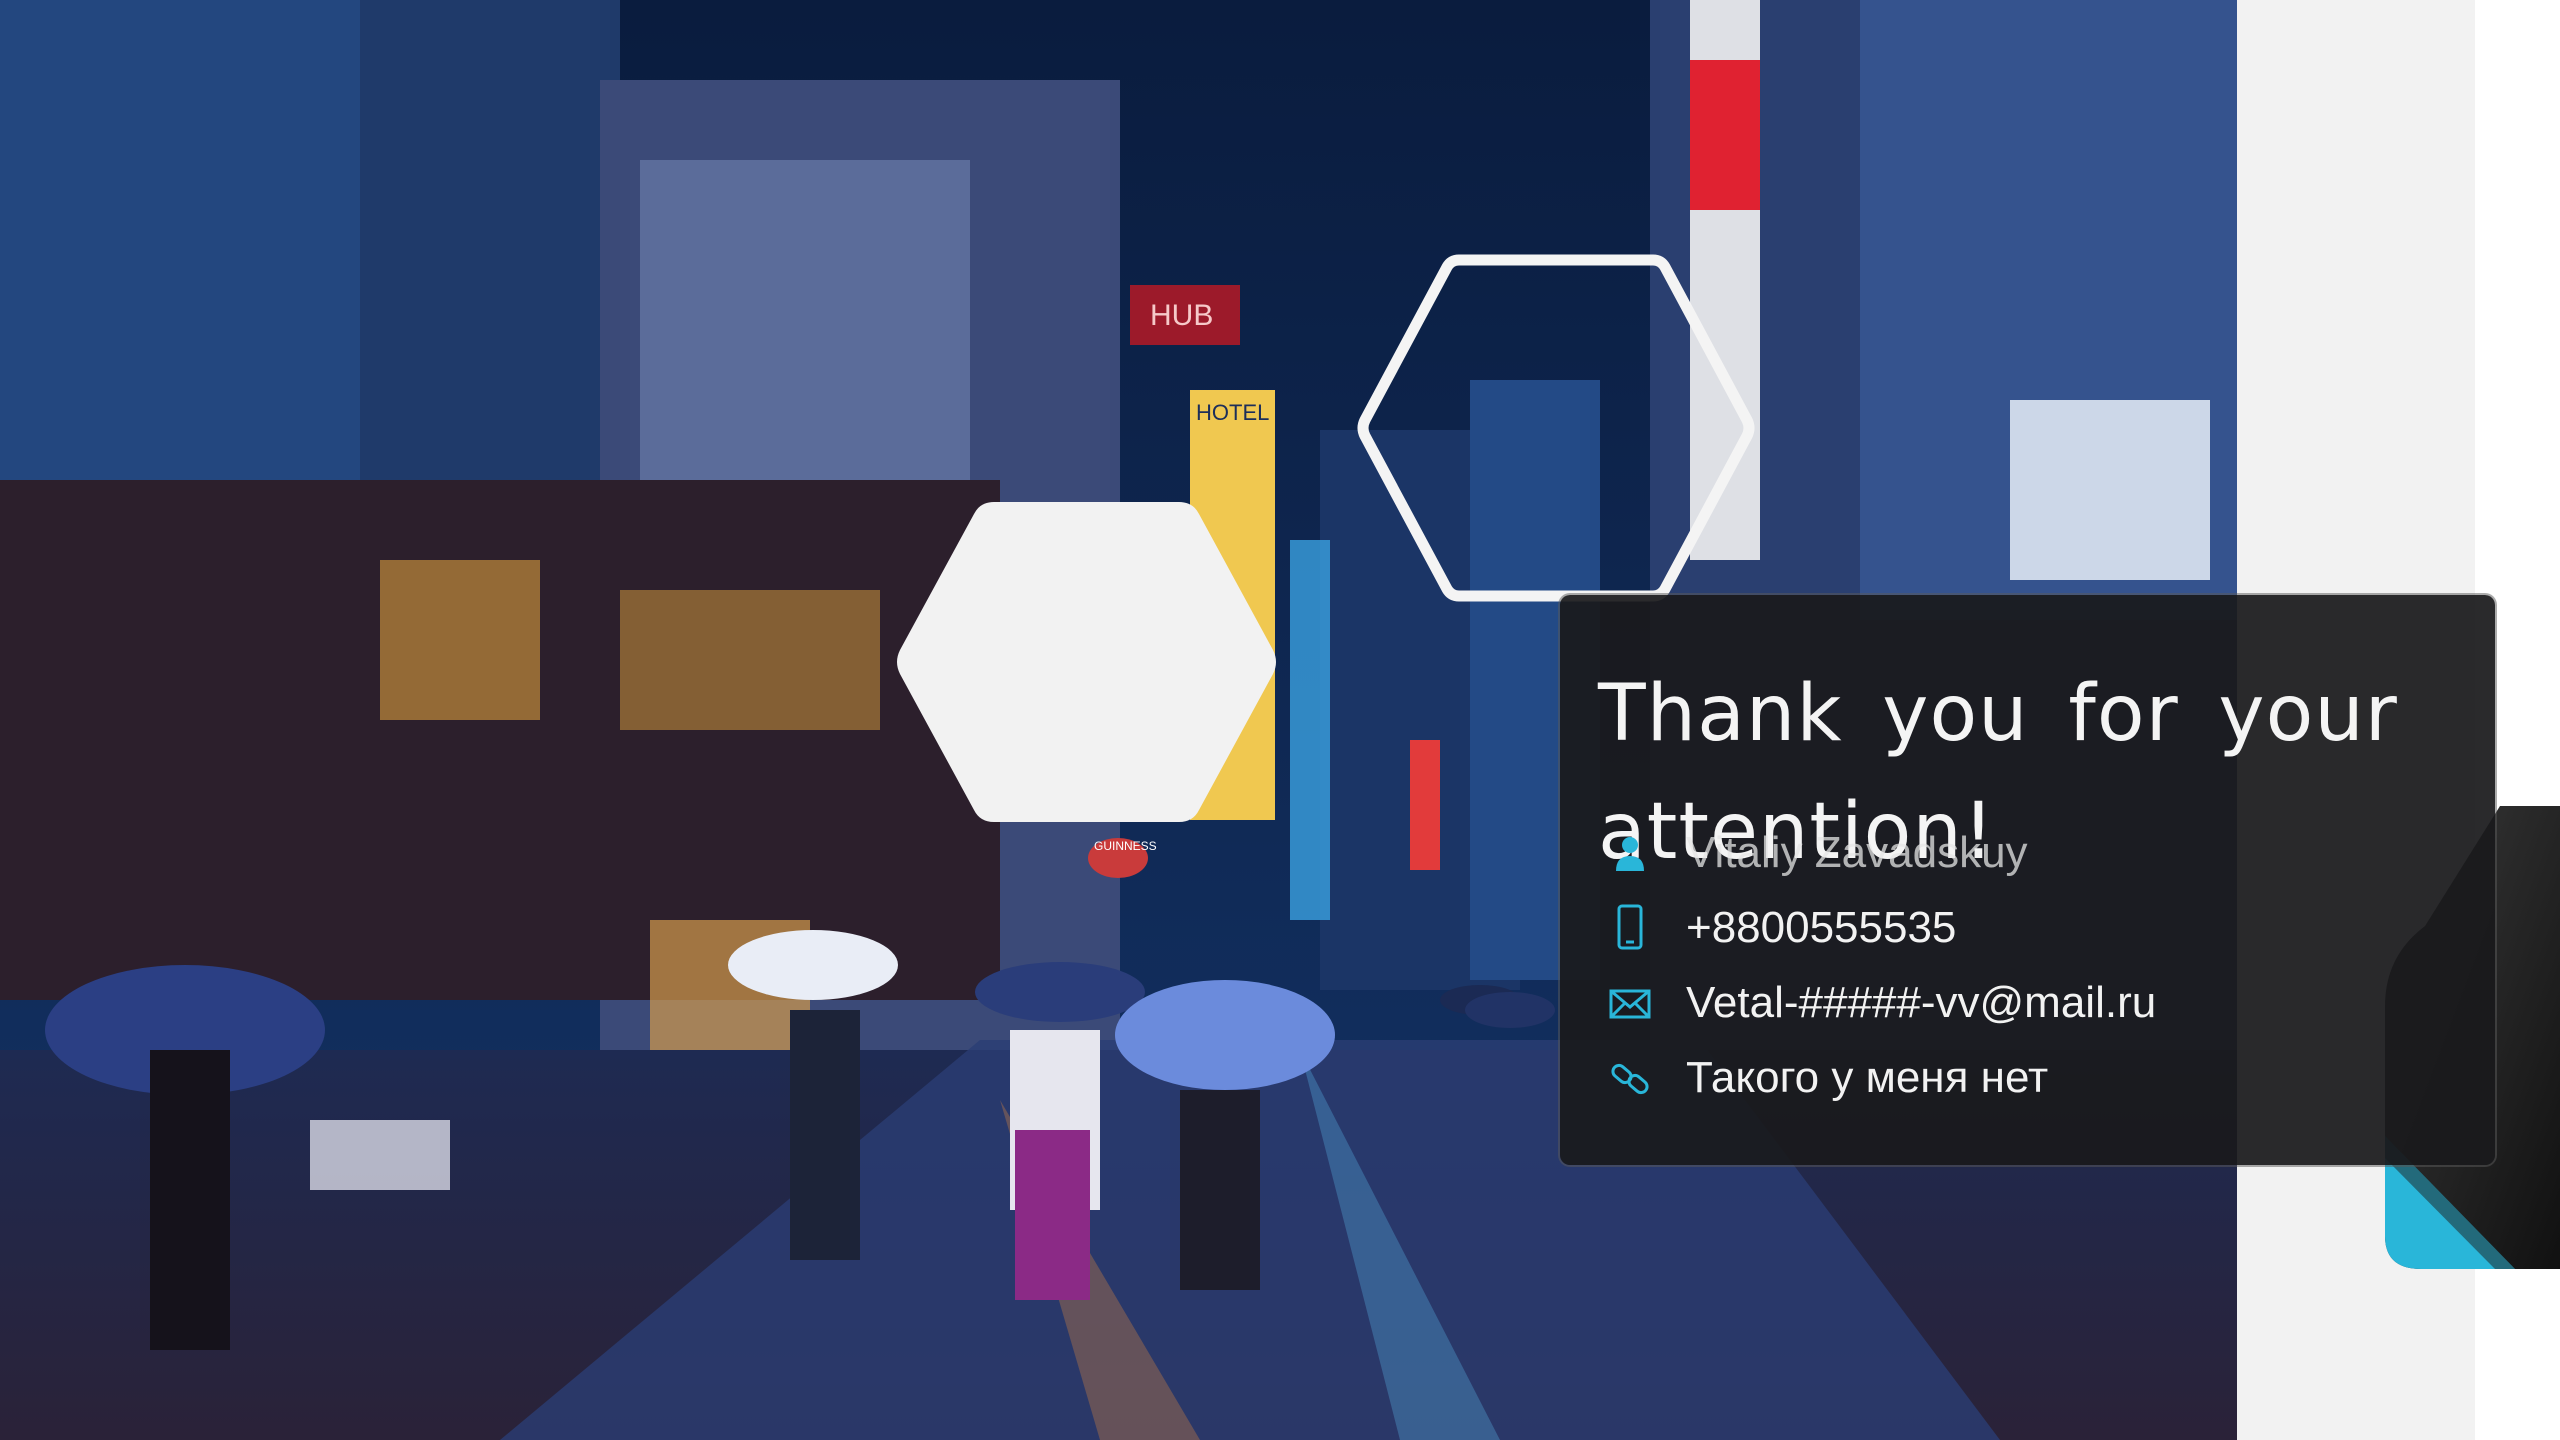 This screenshot has width=2560, height=1440. I want to click on contact-name: Vitaliy Zavadskuy, so click(1857, 852).